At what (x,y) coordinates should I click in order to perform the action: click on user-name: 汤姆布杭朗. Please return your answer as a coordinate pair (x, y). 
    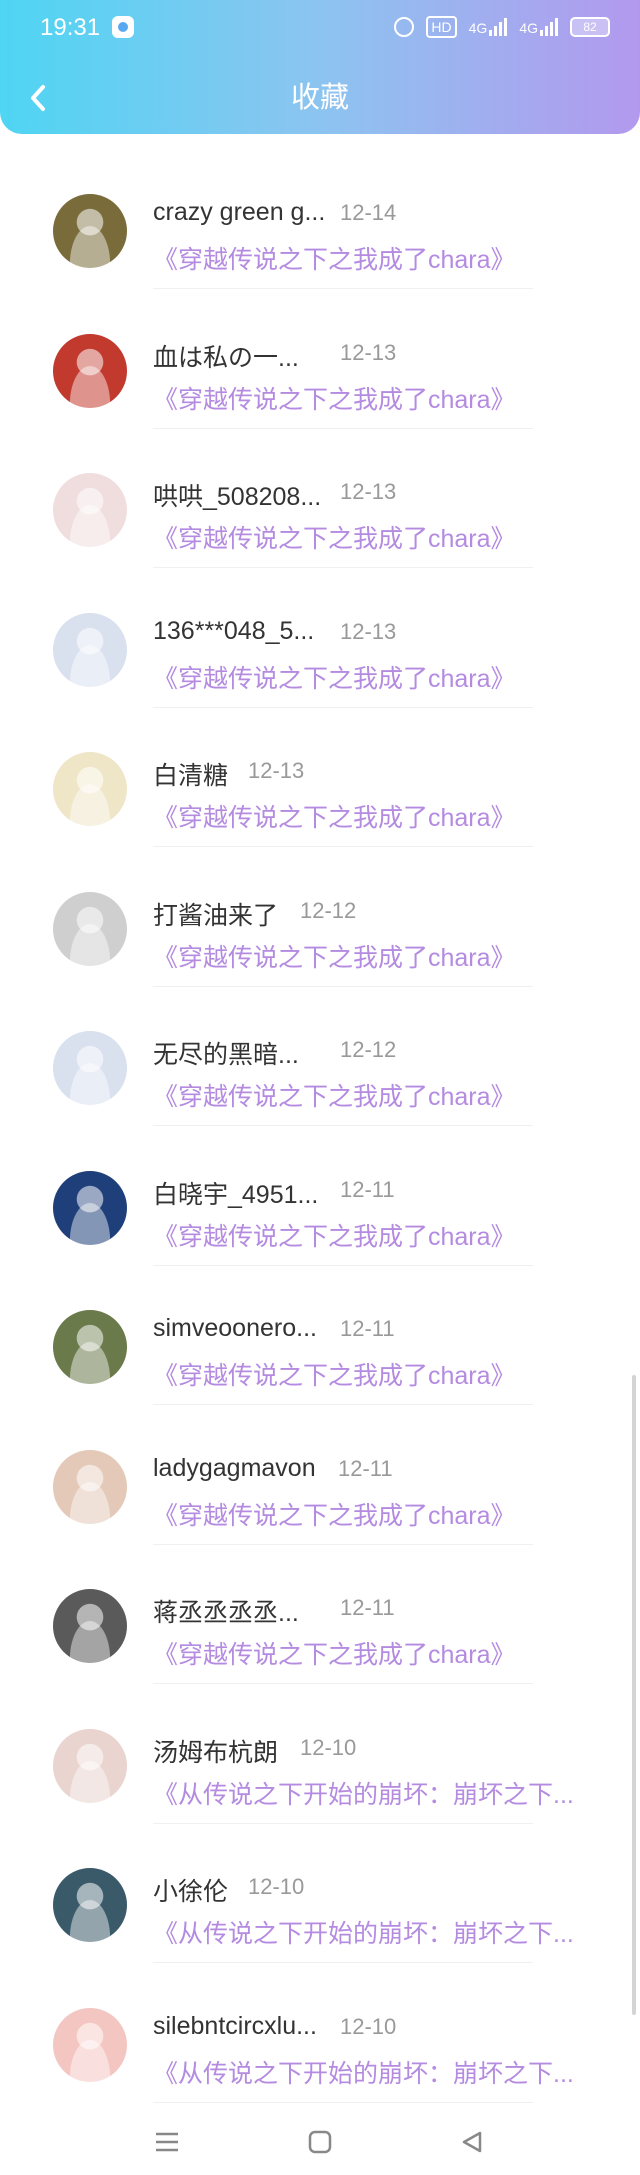
    Looking at the image, I should click on (216, 1752).